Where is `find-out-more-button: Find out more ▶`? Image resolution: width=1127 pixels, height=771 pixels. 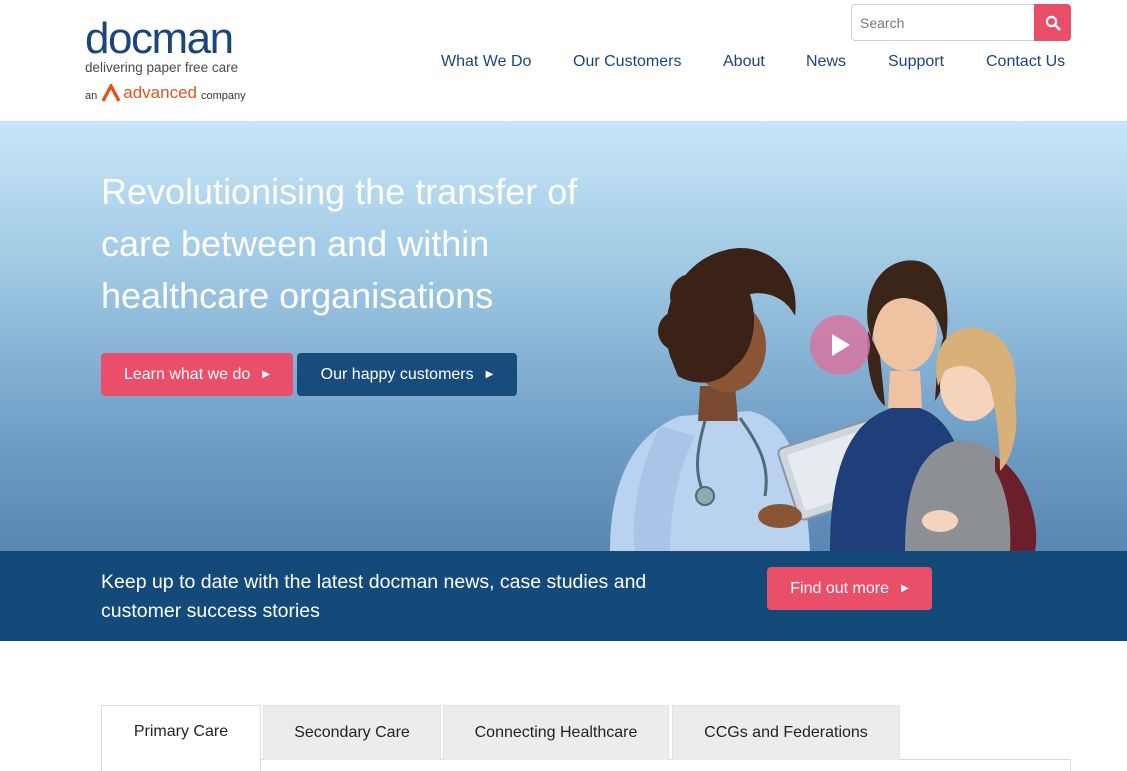
find-out-more-button: Find out more ▶ is located at coordinates (849, 588).